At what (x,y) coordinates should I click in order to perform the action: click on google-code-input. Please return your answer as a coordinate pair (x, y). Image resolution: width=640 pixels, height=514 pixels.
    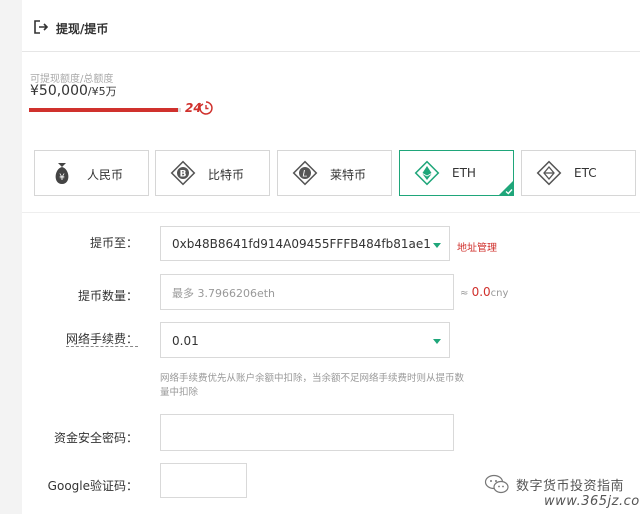
    Looking at the image, I should click on (203, 480).